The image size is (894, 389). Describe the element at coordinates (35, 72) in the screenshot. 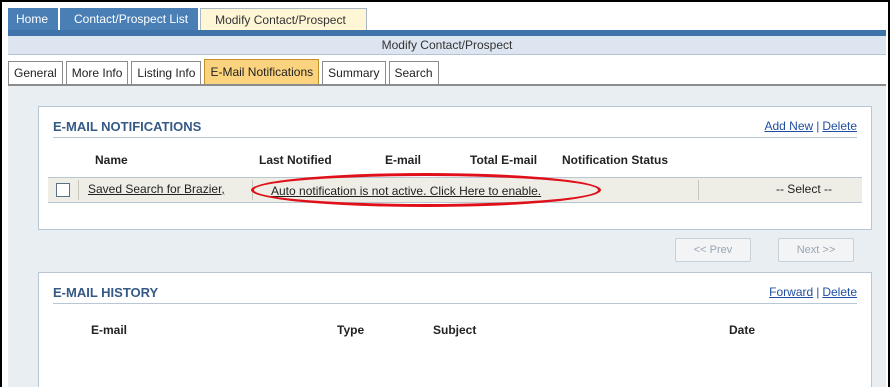

I see `tab-general: General` at that location.